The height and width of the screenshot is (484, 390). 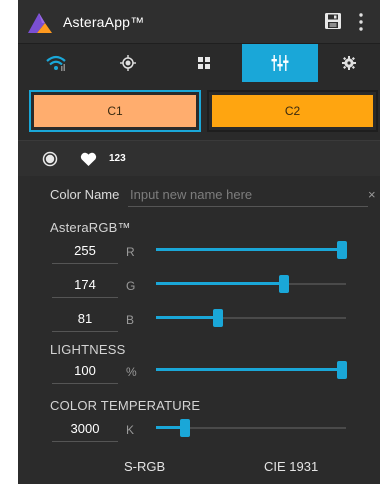 What do you see at coordinates (88, 159) in the screenshot?
I see `heart-icon` at bounding box center [88, 159].